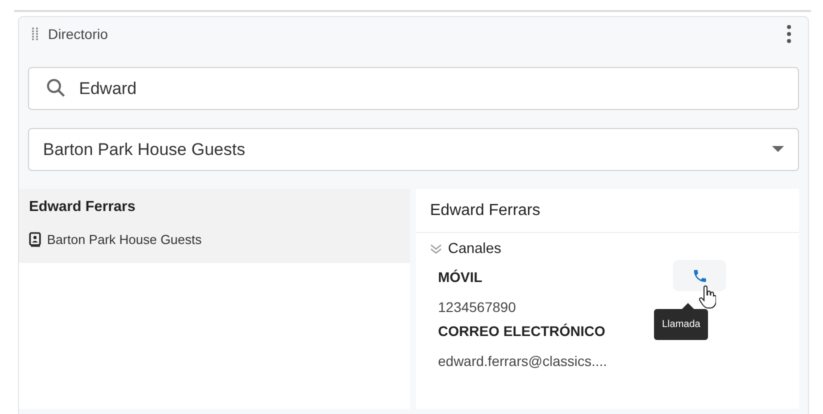 This screenshot has width=823, height=414. I want to click on drag-handle-icon, so click(35, 33).